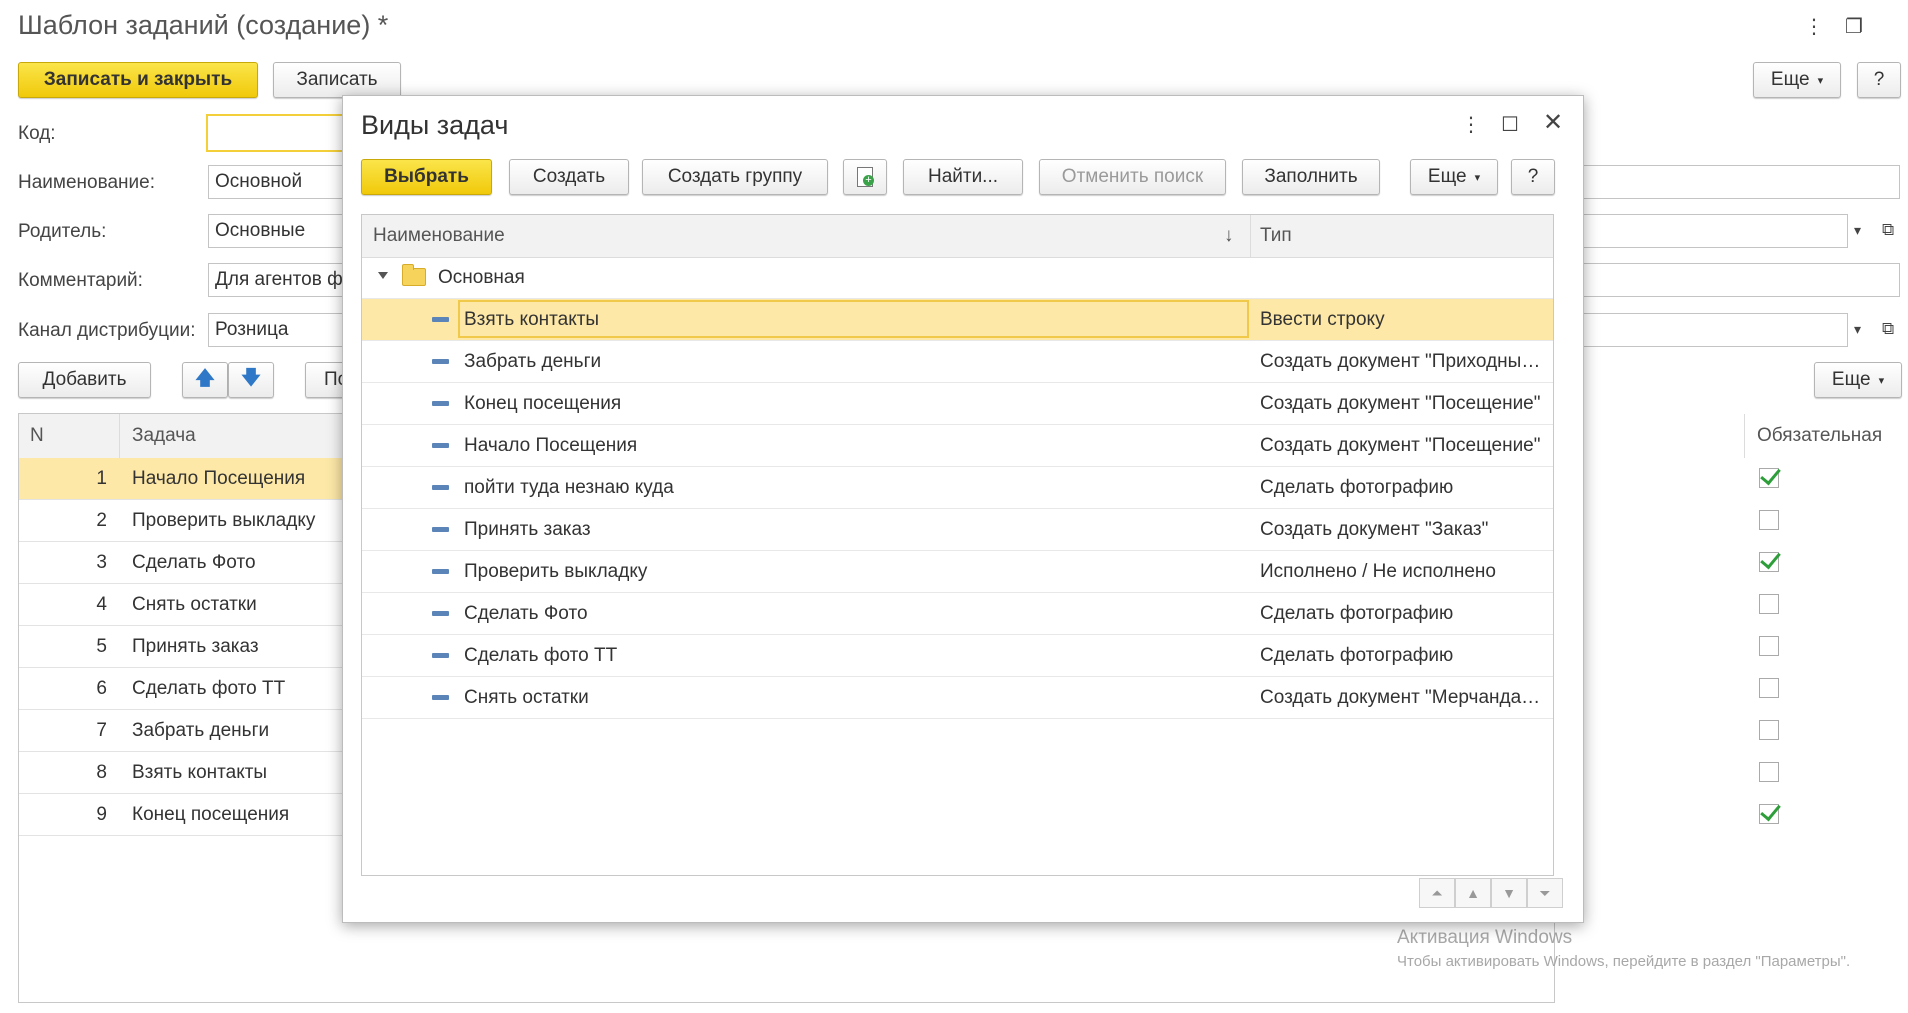 The width and height of the screenshot is (1908, 1013). Describe the element at coordinates (1744, 436) in the screenshot. I see `column-divider` at that location.